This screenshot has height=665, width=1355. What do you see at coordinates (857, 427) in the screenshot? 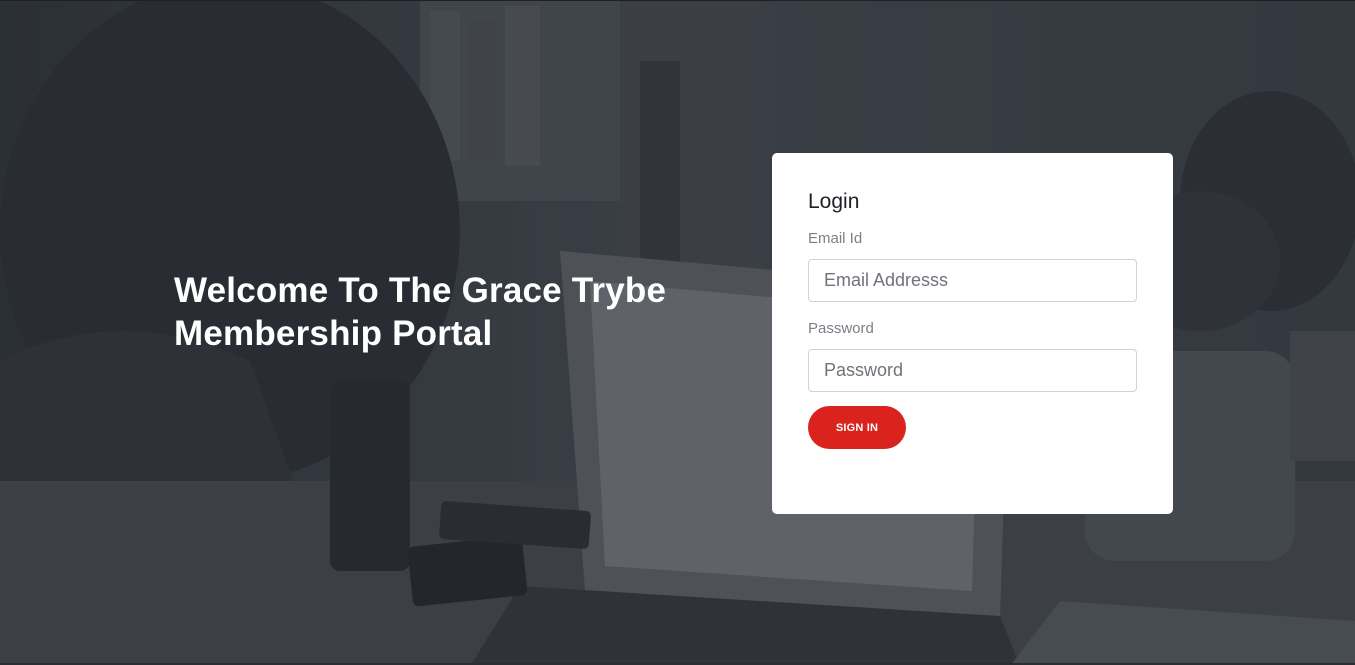
I see `sign-in-button: SIGN IN` at bounding box center [857, 427].